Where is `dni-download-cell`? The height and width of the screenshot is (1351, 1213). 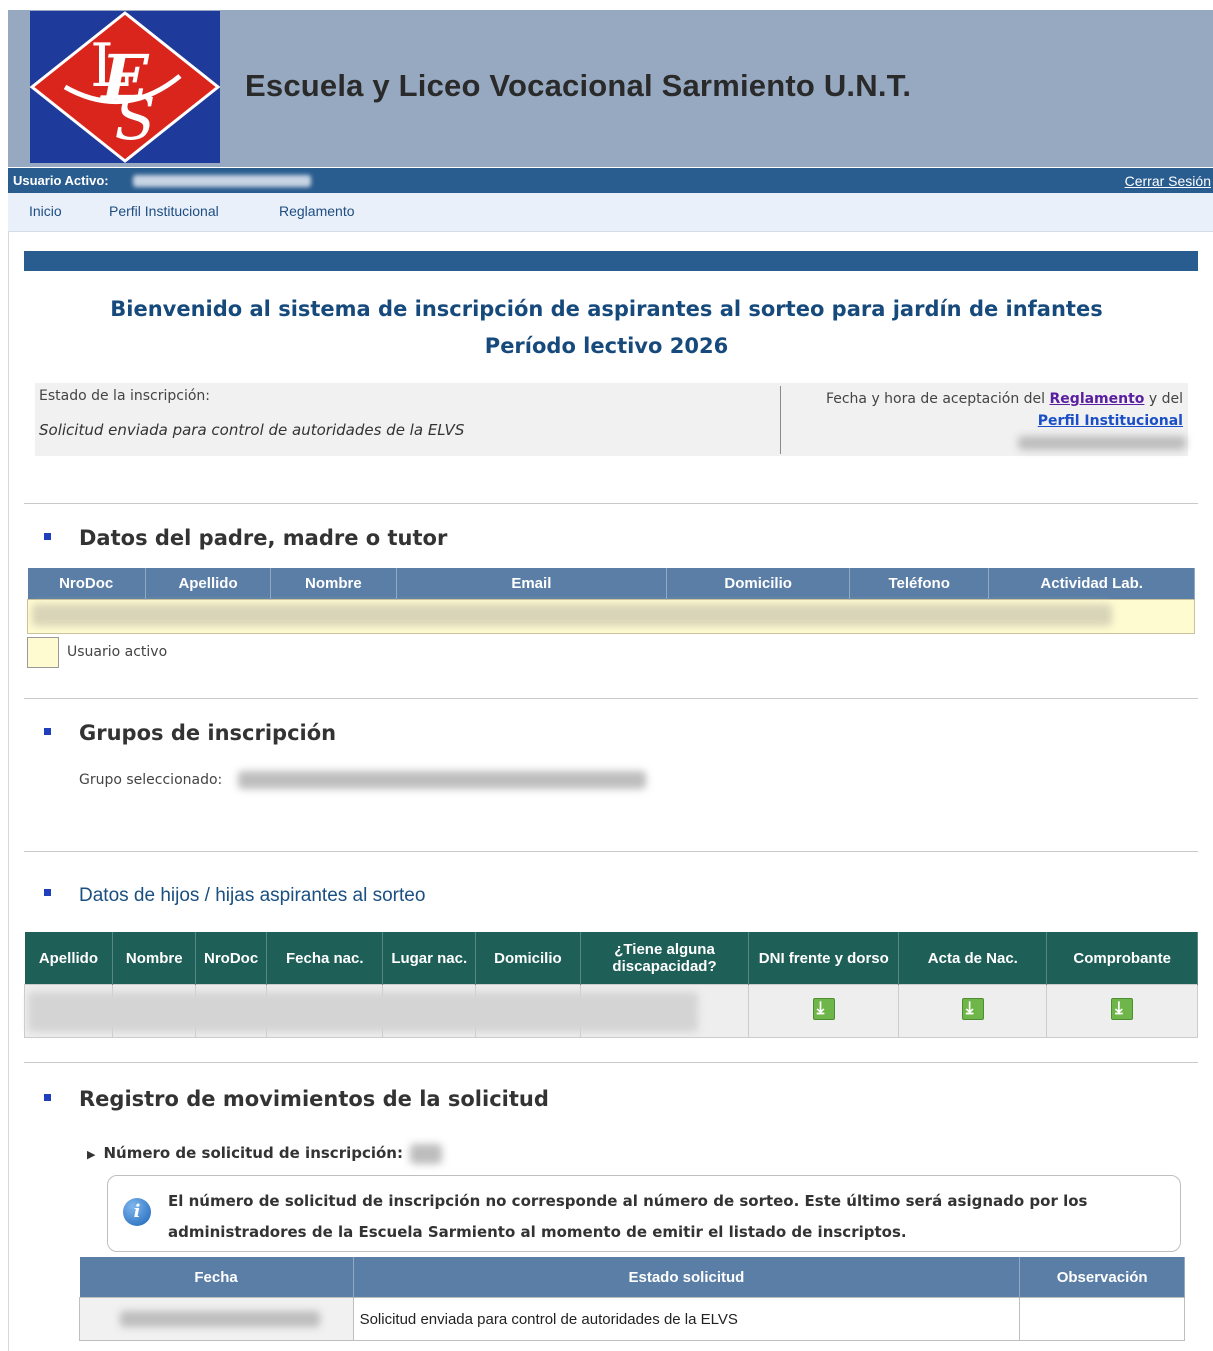
dni-download-cell is located at coordinates (824, 1011).